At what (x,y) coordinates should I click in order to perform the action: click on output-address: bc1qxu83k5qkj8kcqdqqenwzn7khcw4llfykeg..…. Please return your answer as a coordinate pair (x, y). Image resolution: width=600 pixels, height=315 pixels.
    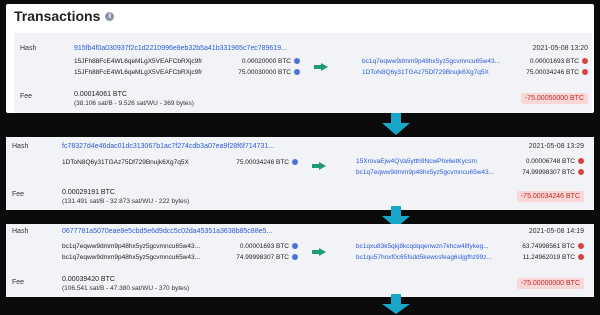
    Looking at the image, I should click on (422, 246).